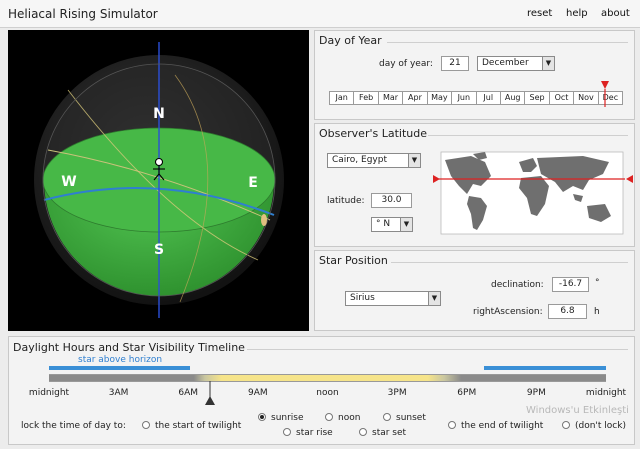 This screenshot has width=640, height=449. What do you see at coordinates (327, 393) in the screenshot?
I see `time-tick-label: noon` at bounding box center [327, 393].